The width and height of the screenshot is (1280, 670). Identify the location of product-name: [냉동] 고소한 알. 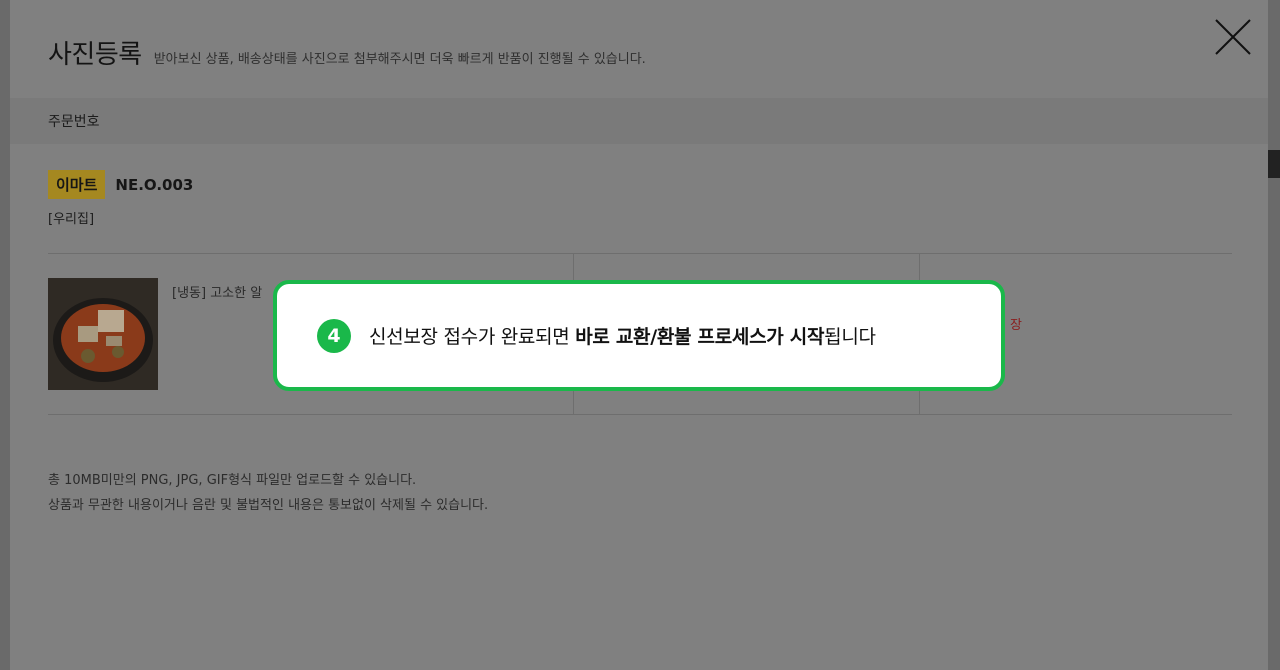
(217, 293).